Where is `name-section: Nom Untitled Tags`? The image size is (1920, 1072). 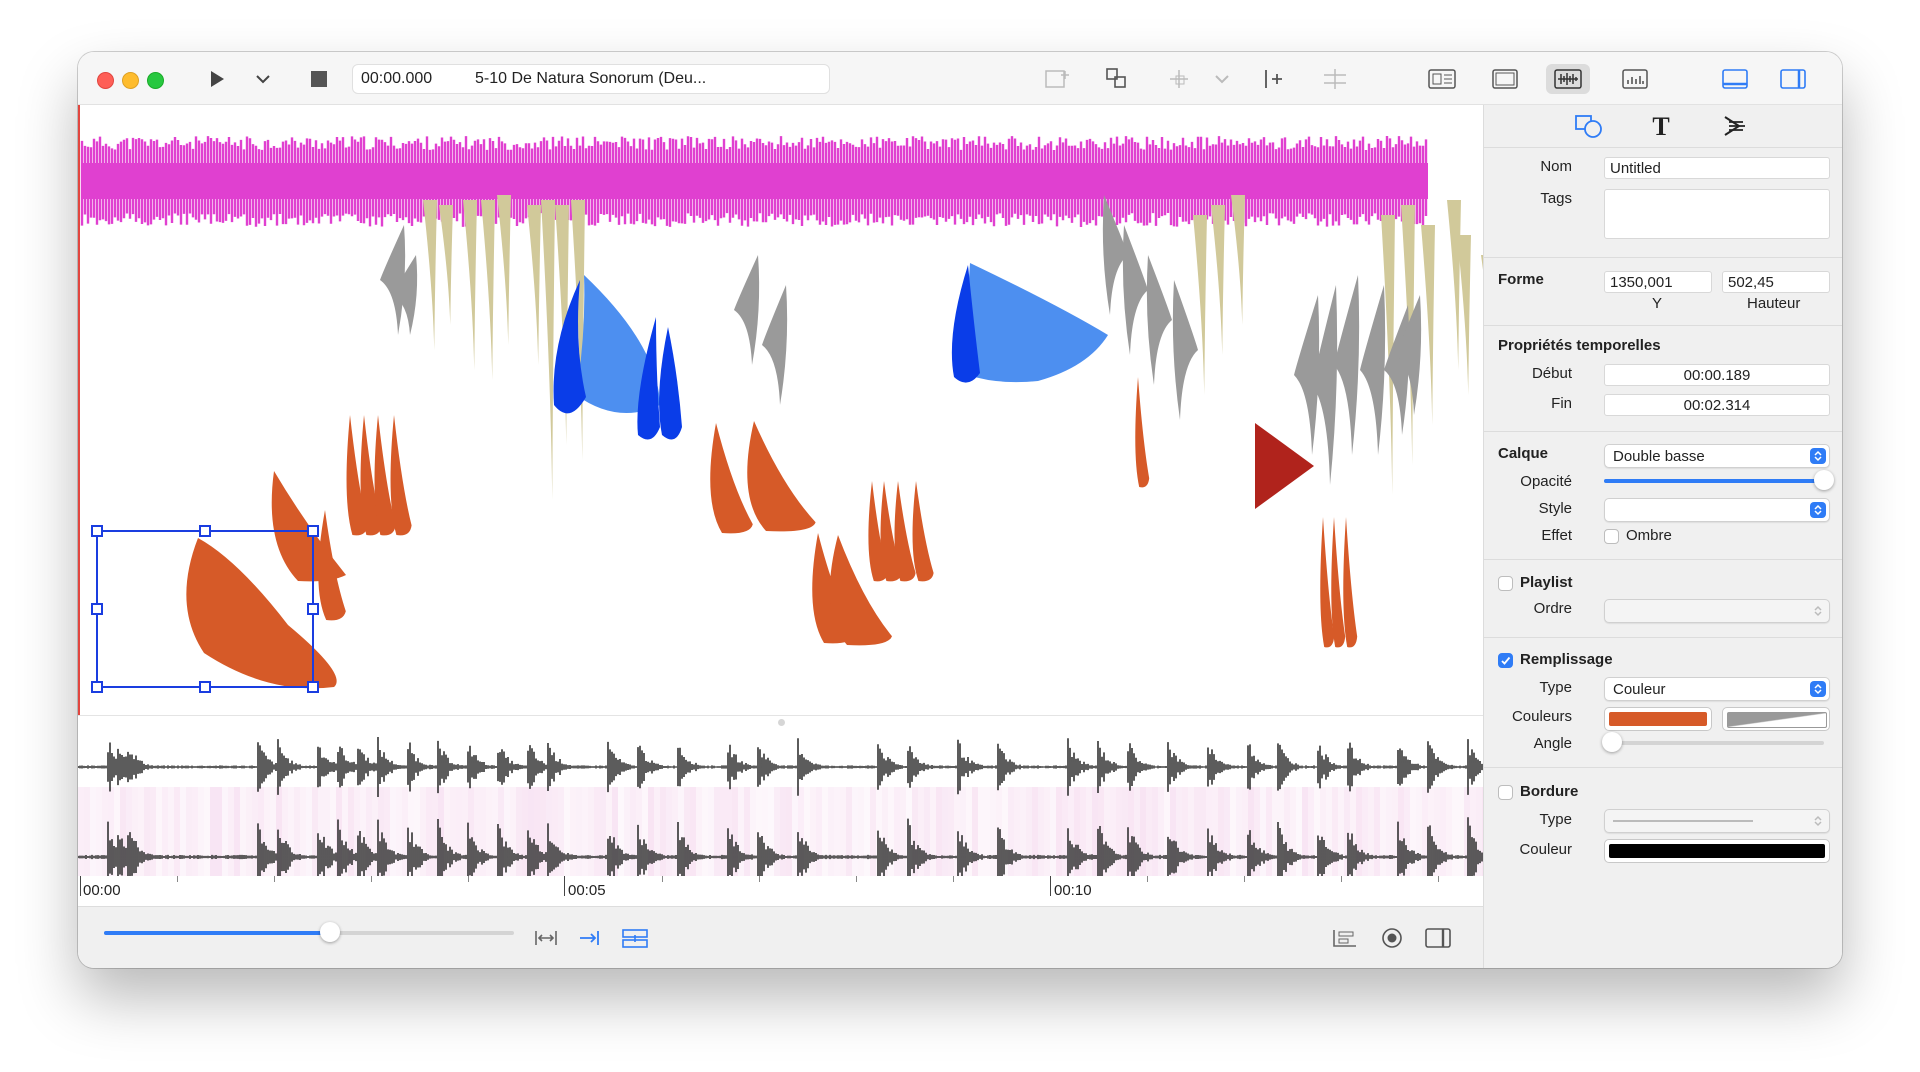 name-section: Nom Untitled Tags is located at coordinates (1663, 202).